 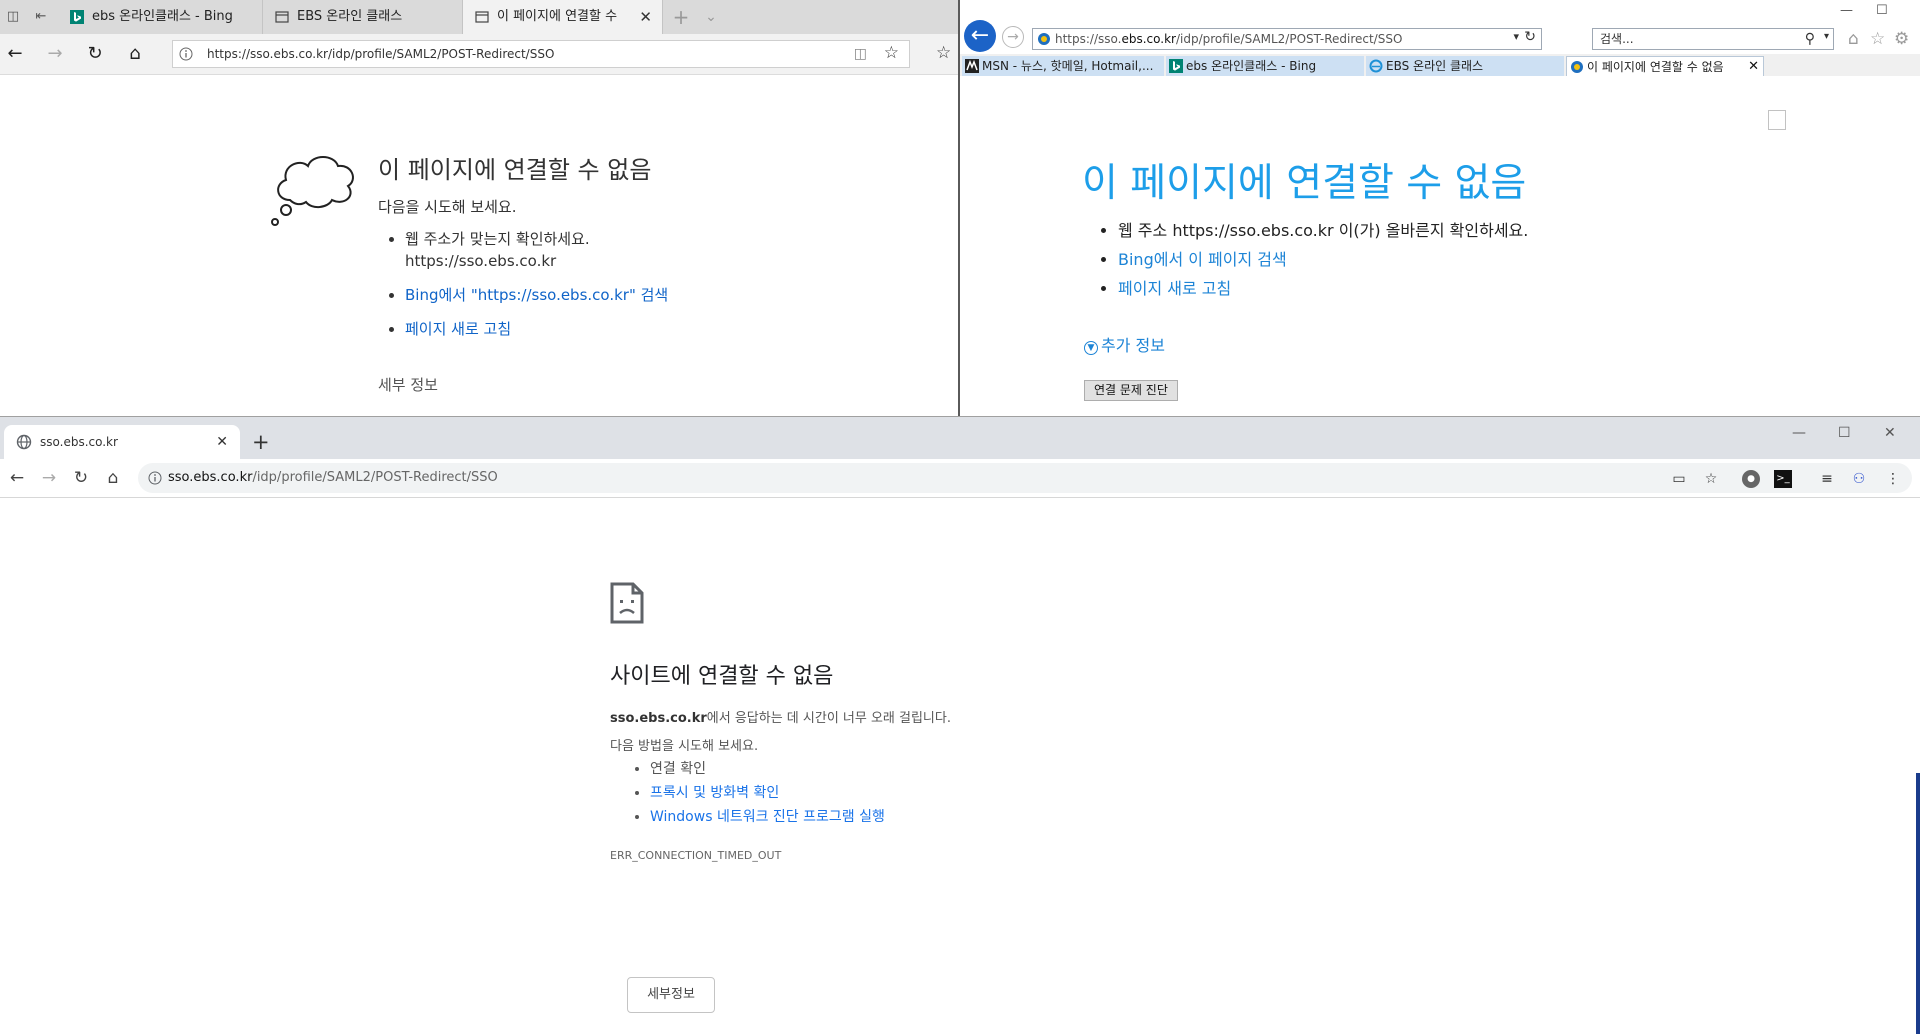 What do you see at coordinates (1751, 479) in the screenshot?
I see `extension-icon: ●` at bounding box center [1751, 479].